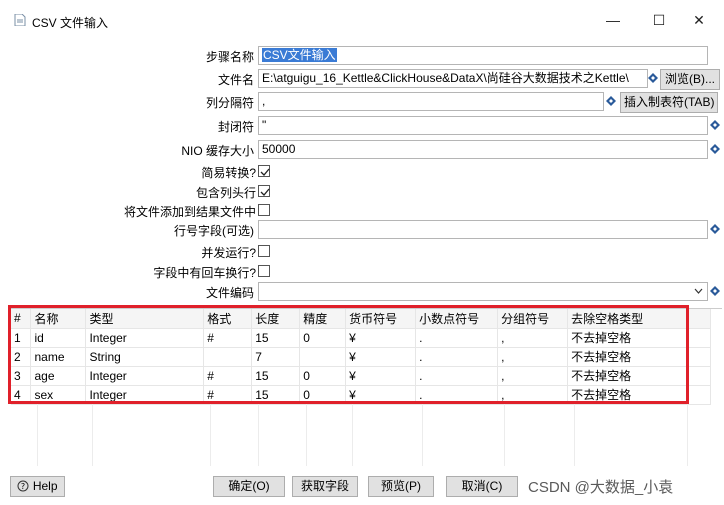 Image resolution: width=724 pixels, height=505 pixels. Describe the element at coordinates (229, 57) in the screenshot. I see `step-name-label: 步骤名称` at that location.